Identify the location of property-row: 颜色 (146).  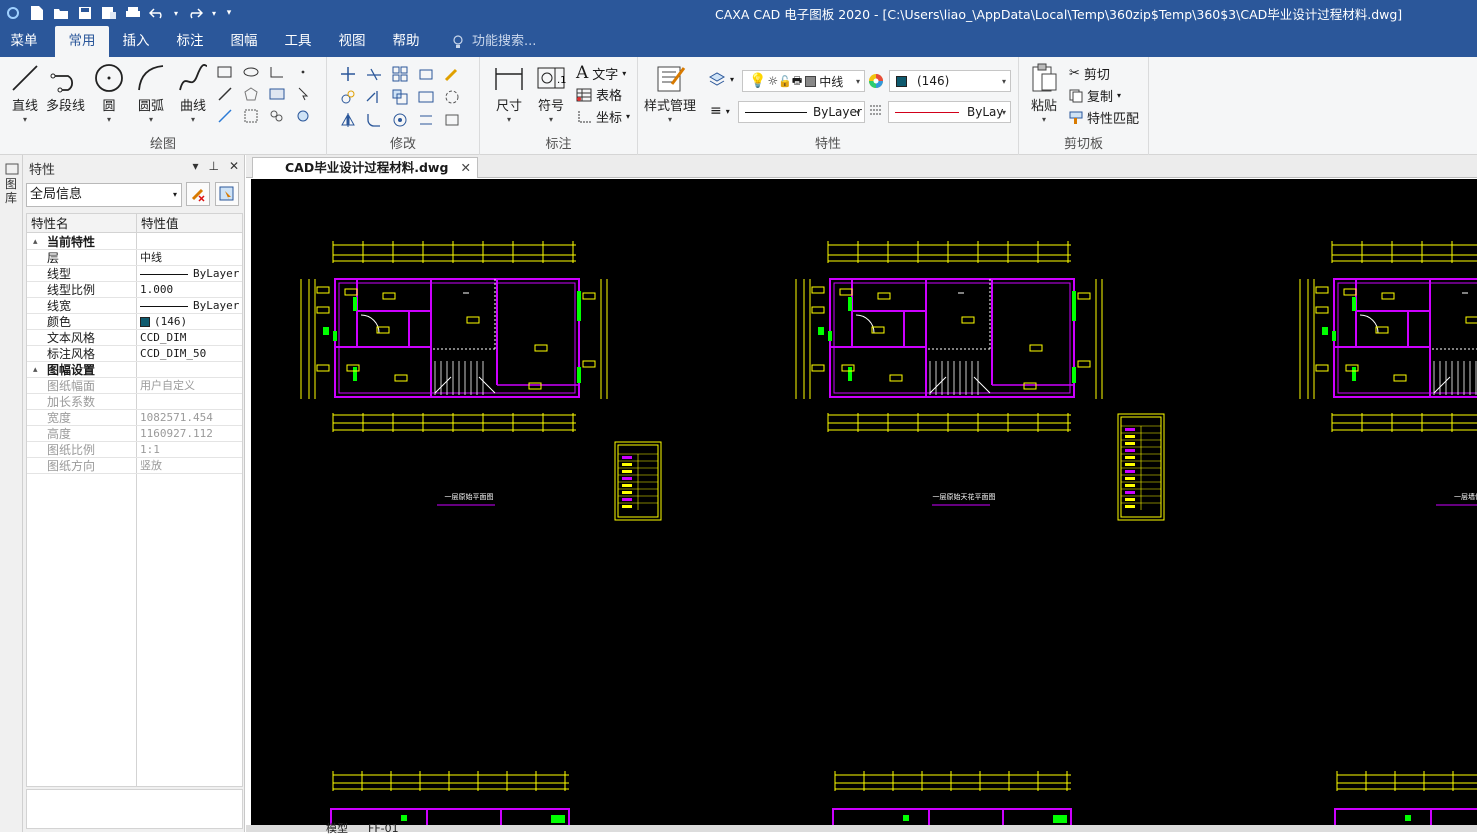
(134, 322).